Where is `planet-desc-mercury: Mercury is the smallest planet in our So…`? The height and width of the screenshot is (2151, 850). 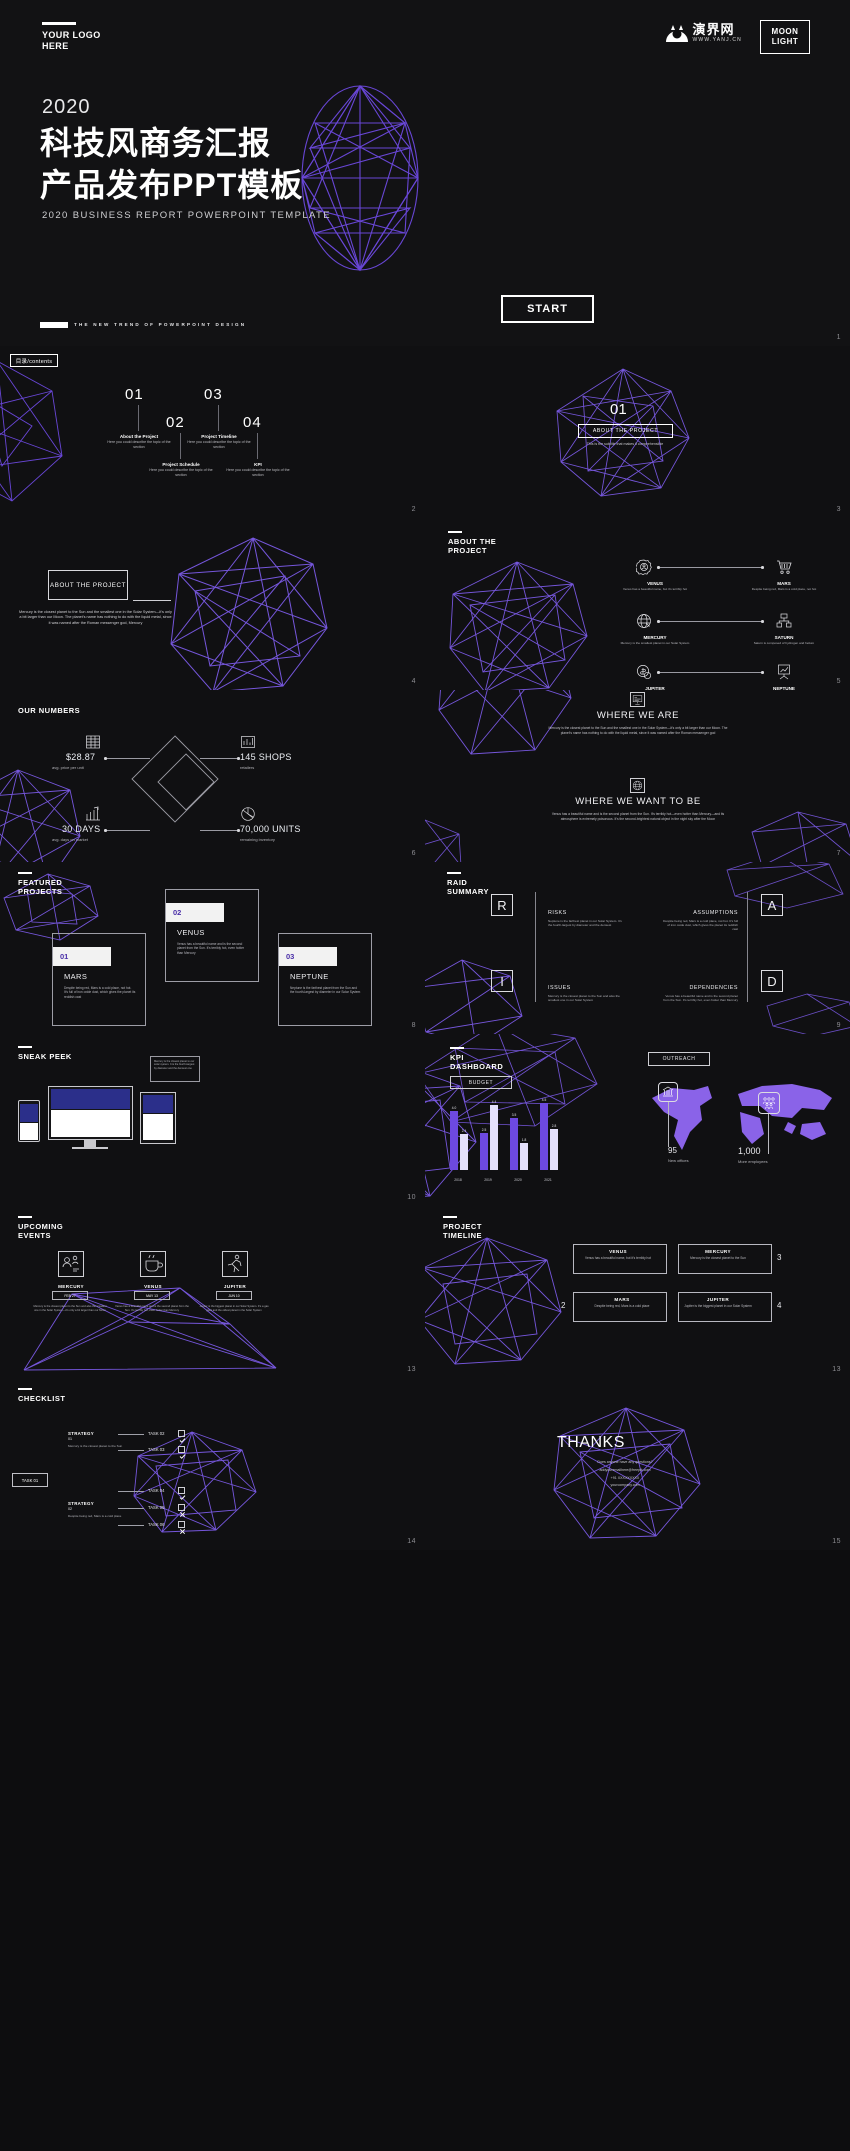 planet-desc-mercury: Mercury is the smallest planet in our So… is located at coordinates (655, 643).